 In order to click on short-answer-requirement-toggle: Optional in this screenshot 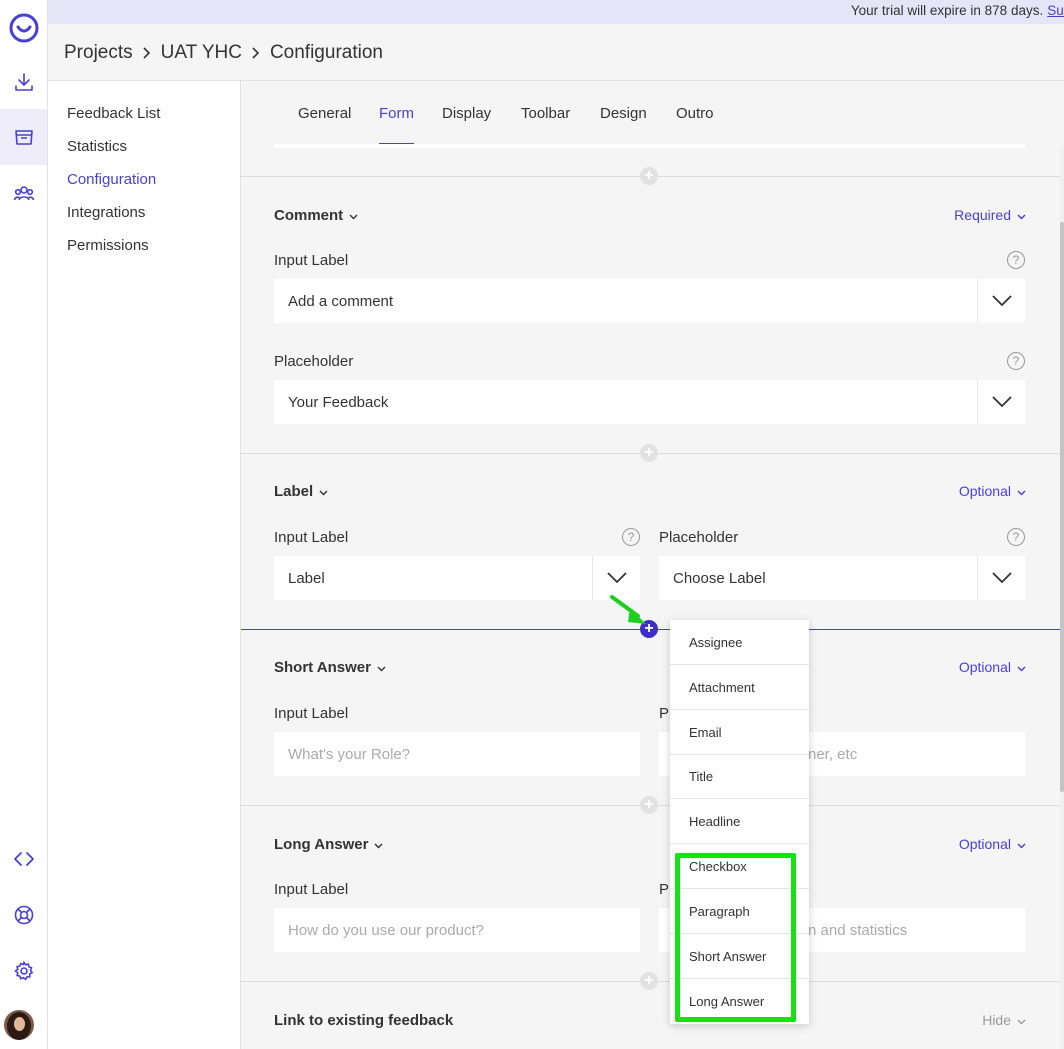, I will do `click(992, 667)`.